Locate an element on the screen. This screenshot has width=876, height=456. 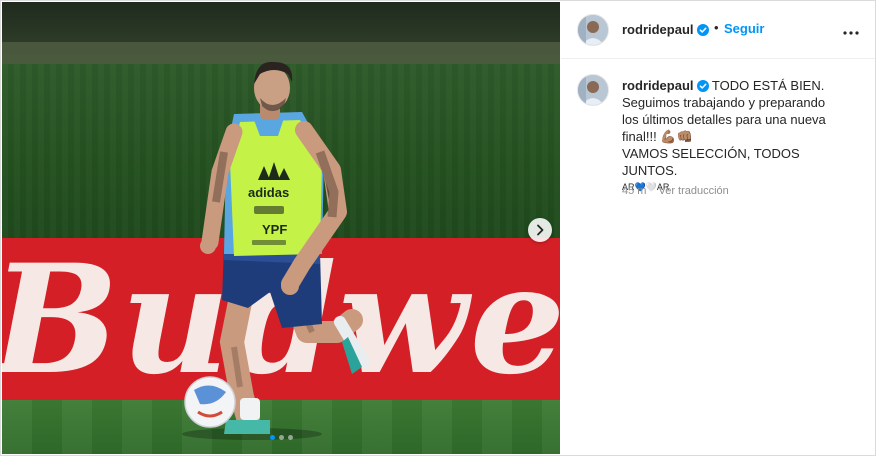
chevron-right-icon is located at coordinates (540, 230).